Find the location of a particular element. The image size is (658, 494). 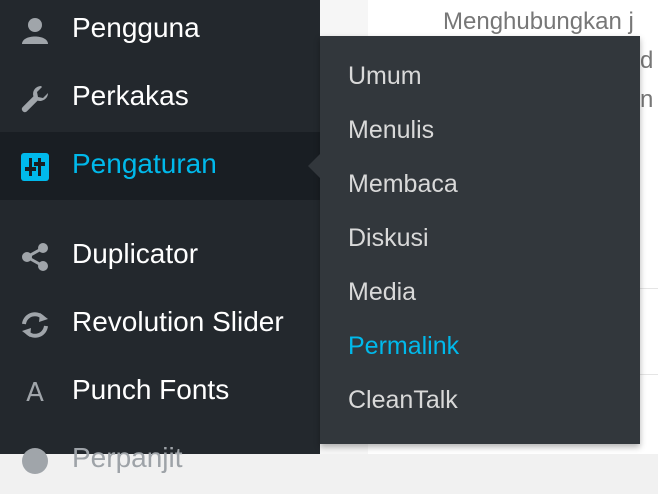

submenu-item-umum: Umum is located at coordinates (385, 76).